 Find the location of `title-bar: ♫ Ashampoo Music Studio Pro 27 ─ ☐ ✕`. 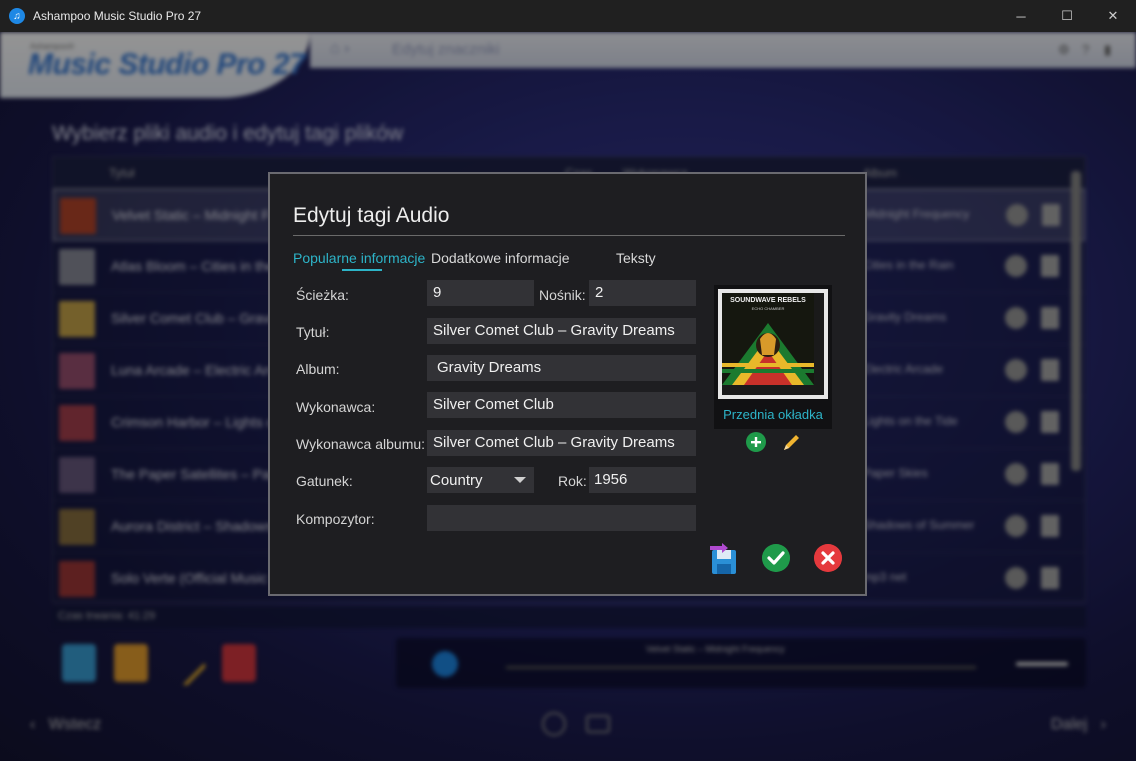

title-bar: ♫ Ashampoo Music Studio Pro 27 ─ ☐ ✕ is located at coordinates (568, 16).